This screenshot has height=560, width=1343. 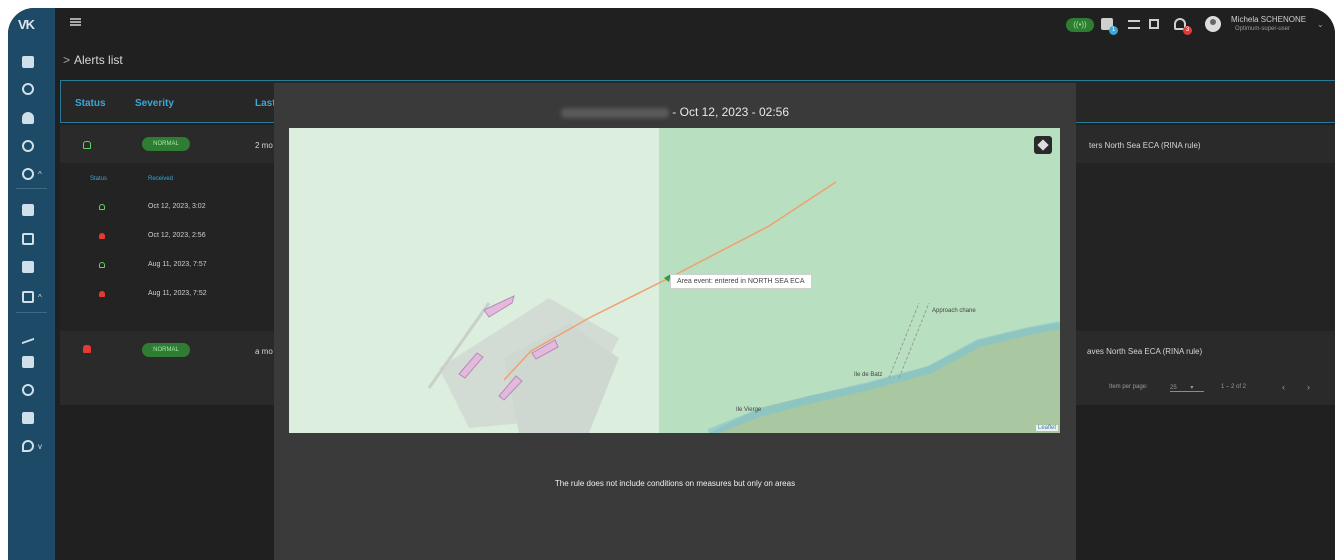 I want to click on redacted-vessel-name, so click(x=614, y=112).